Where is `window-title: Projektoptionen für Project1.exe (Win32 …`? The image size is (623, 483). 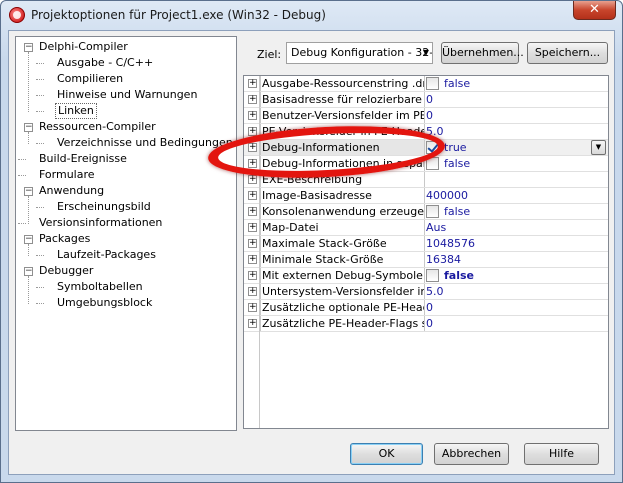 window-title: Projektoptionen für Project1.exe (Win32 … is located at coordinates (178, 15).